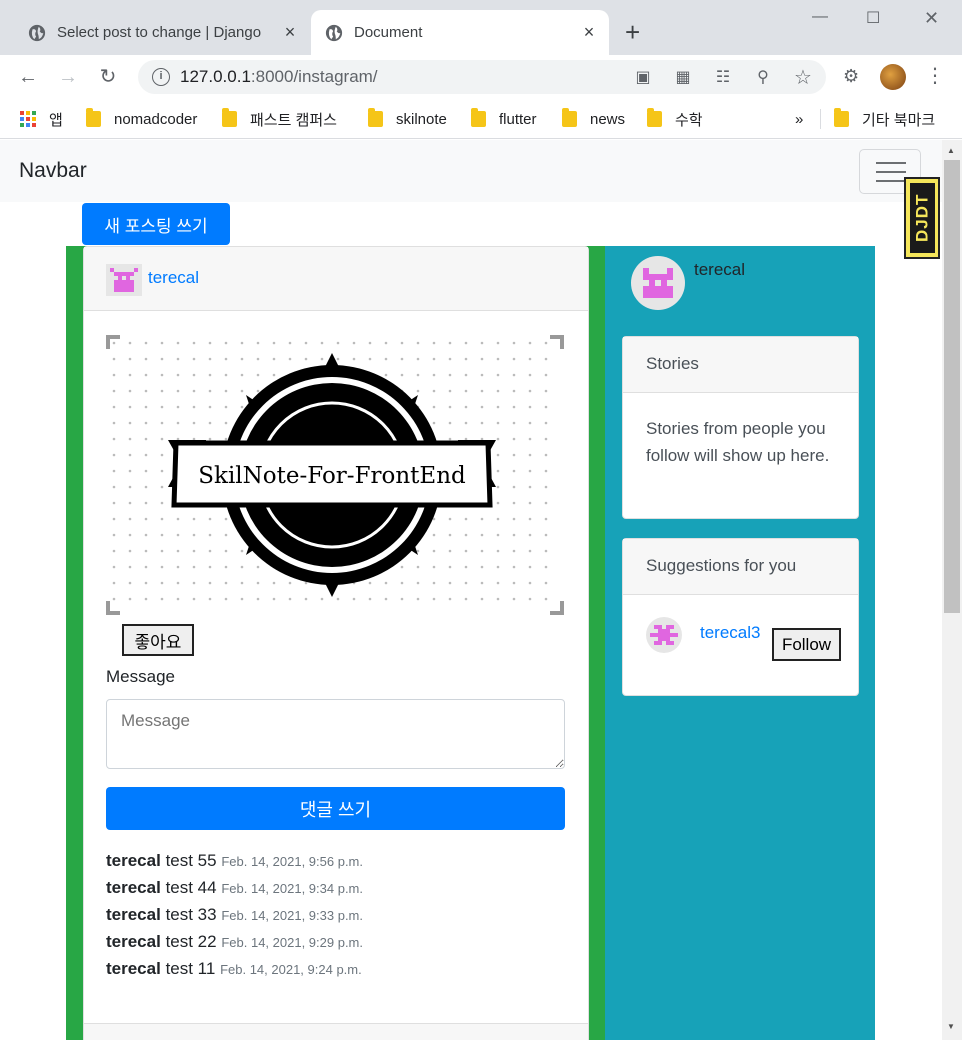  I want to click on stories-title: Stories, so click(740, 365).